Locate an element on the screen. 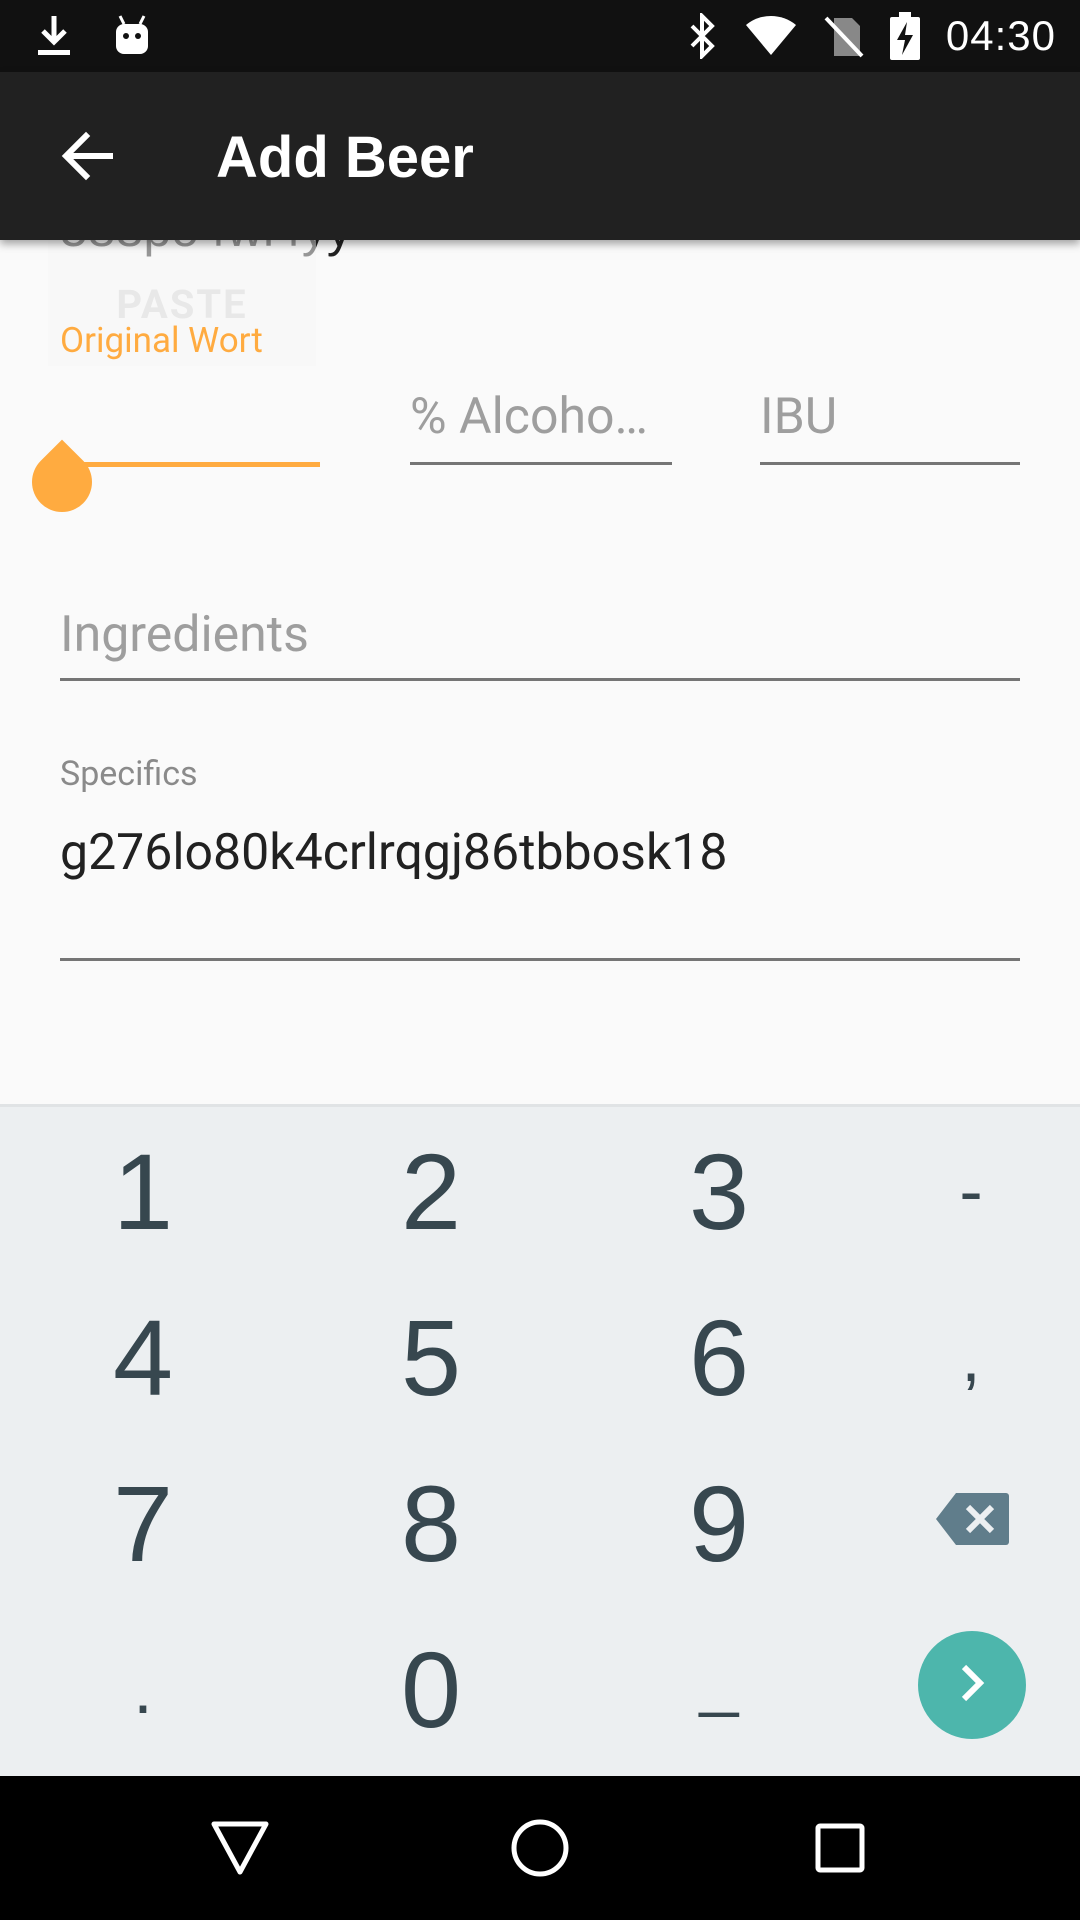 This screenshot has height=1920, width=1080. key-3: 3 is located at coordinates (719, 1191).